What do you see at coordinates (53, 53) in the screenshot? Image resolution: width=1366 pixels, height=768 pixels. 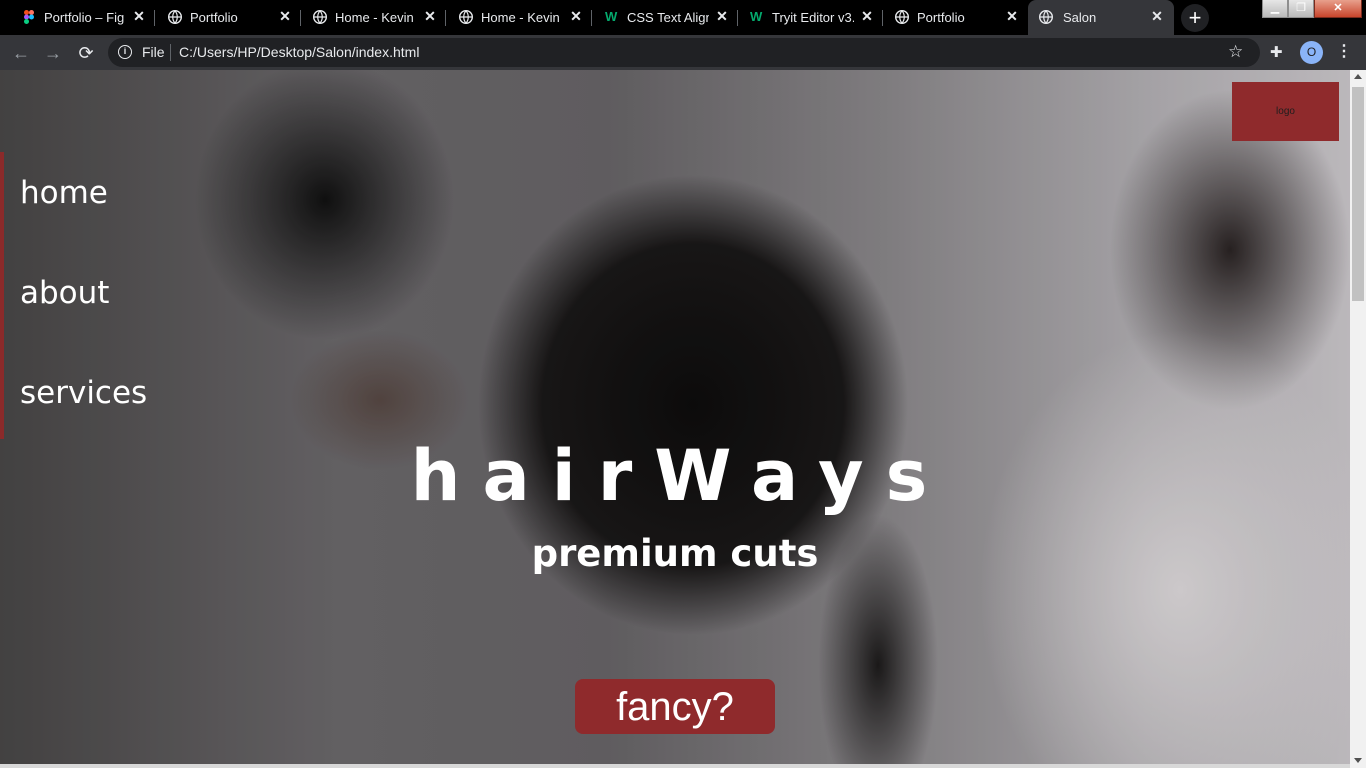 I see `forward-arrow-icon: →` at bounding box center [53, 53].